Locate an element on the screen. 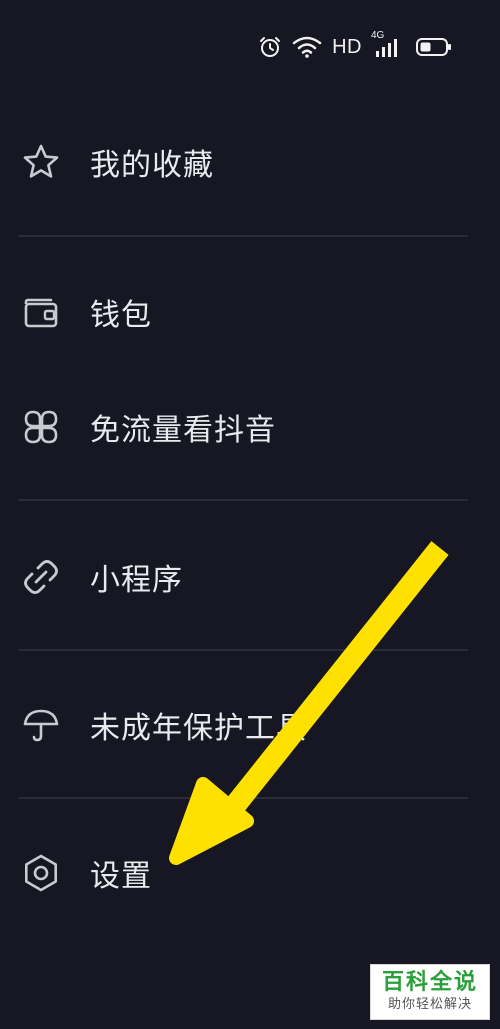 This screenshot has width=500, height=1029. gear-icon is located at coordinates (41, 873).